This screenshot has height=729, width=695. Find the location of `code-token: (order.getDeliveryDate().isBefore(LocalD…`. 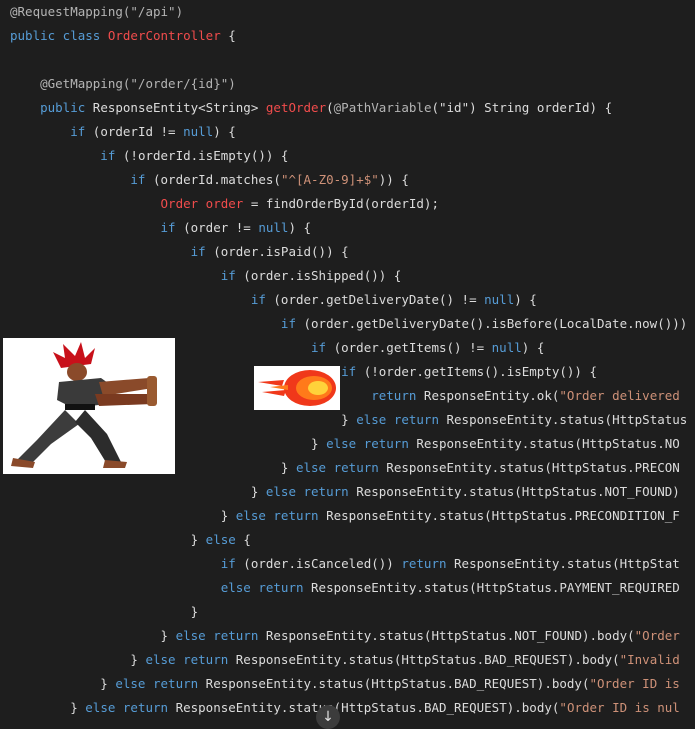

code-token: (order.getDeliveryDate().isBefore(LocalD… is located at coordinates (499, 323).